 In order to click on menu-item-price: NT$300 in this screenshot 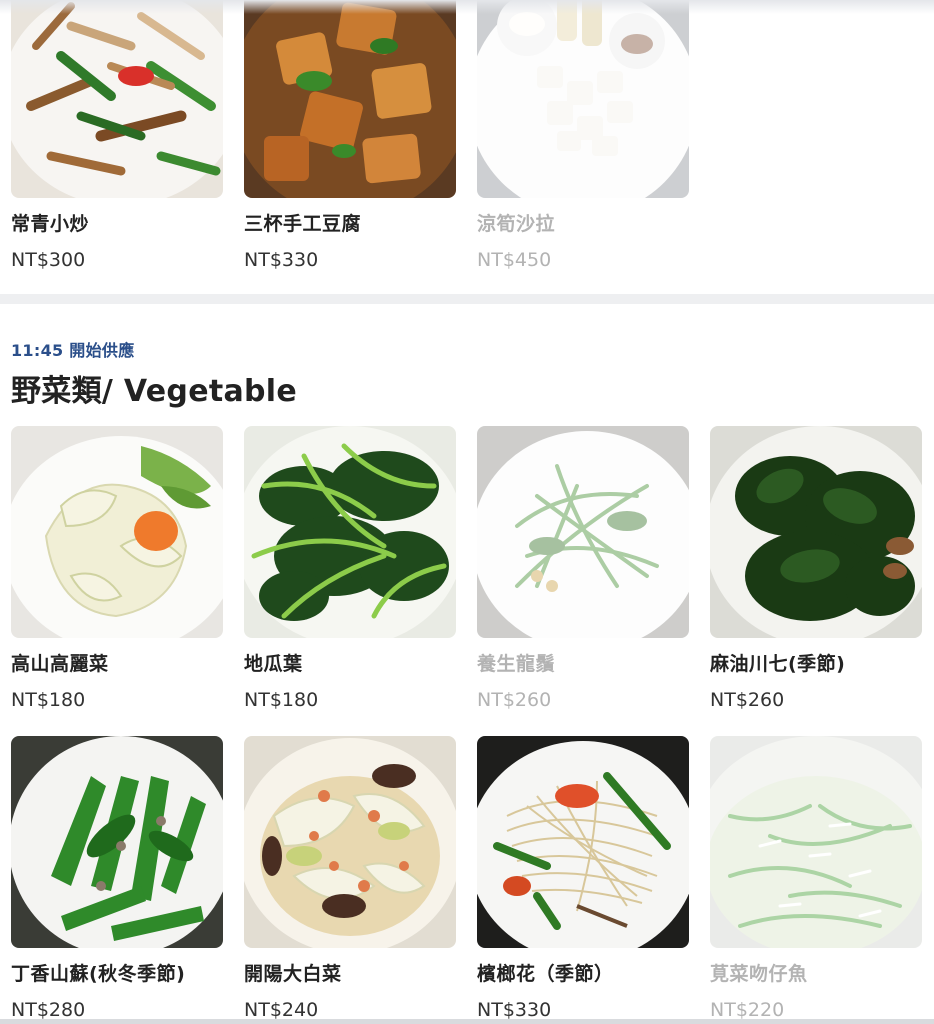, I will do `click(48, 260)`.